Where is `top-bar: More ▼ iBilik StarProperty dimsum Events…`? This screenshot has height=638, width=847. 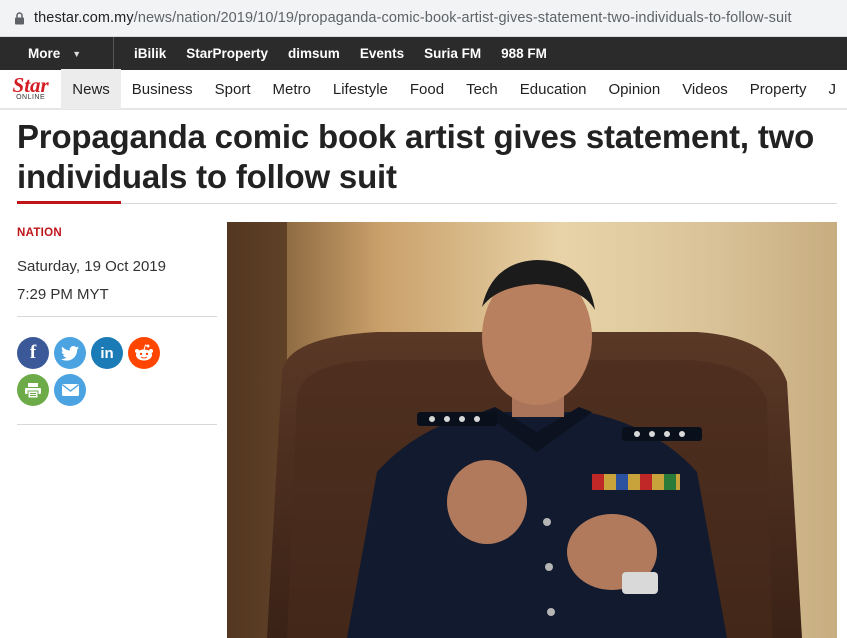
top-bar: More ▼ iBilik StarProperty dimsum Events… is located at coordinates (423, 53).